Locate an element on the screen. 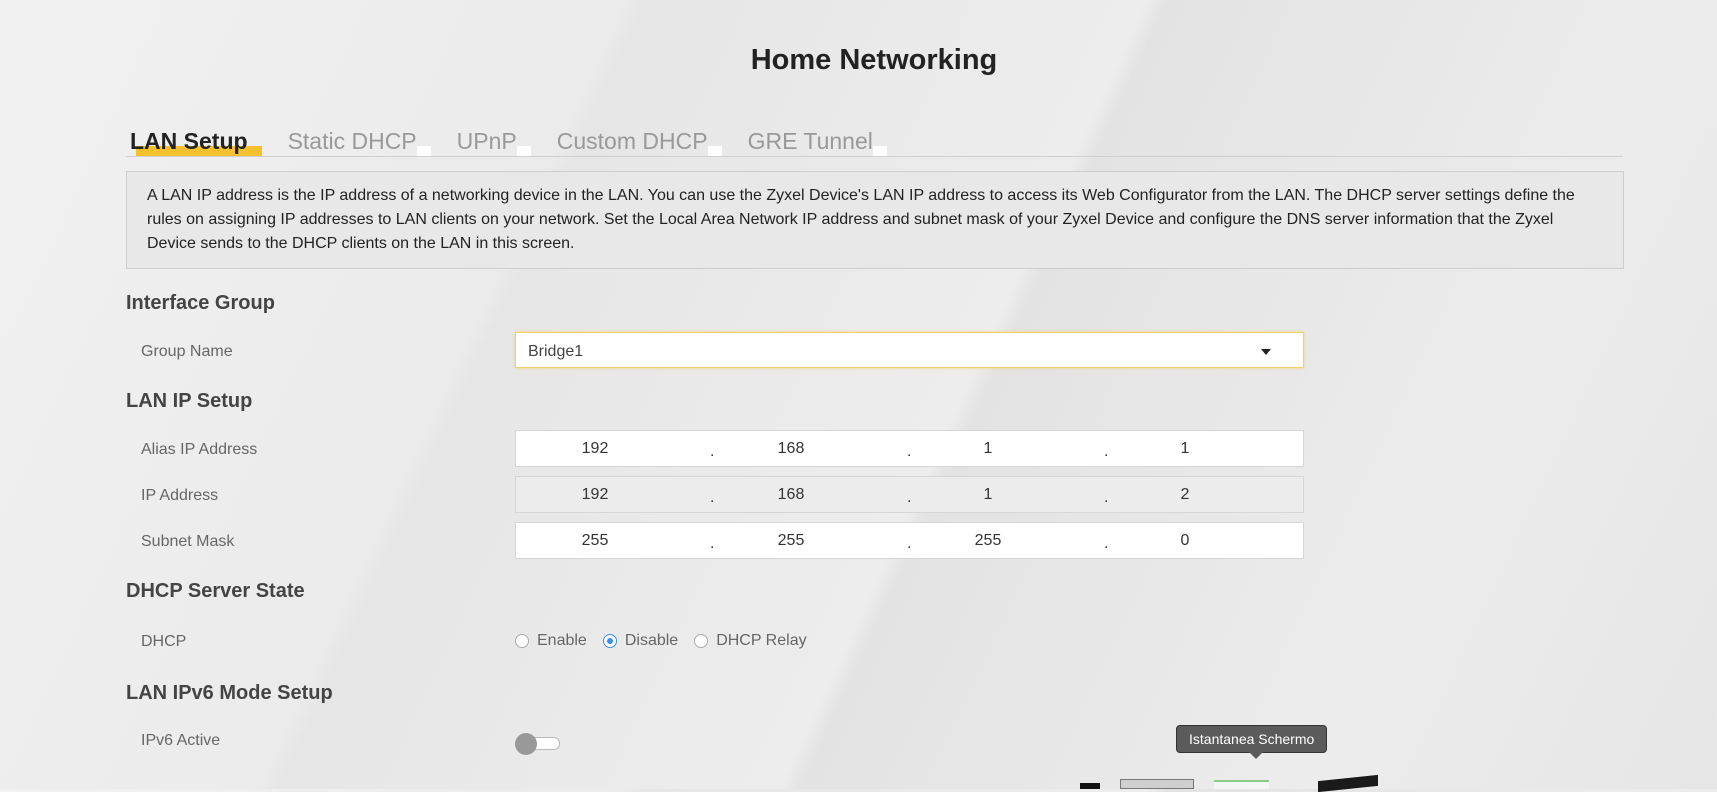 This screenshot has width=1717, height=792. subnet-mask-octet-3: 255 is located at coordinates (988, 541).